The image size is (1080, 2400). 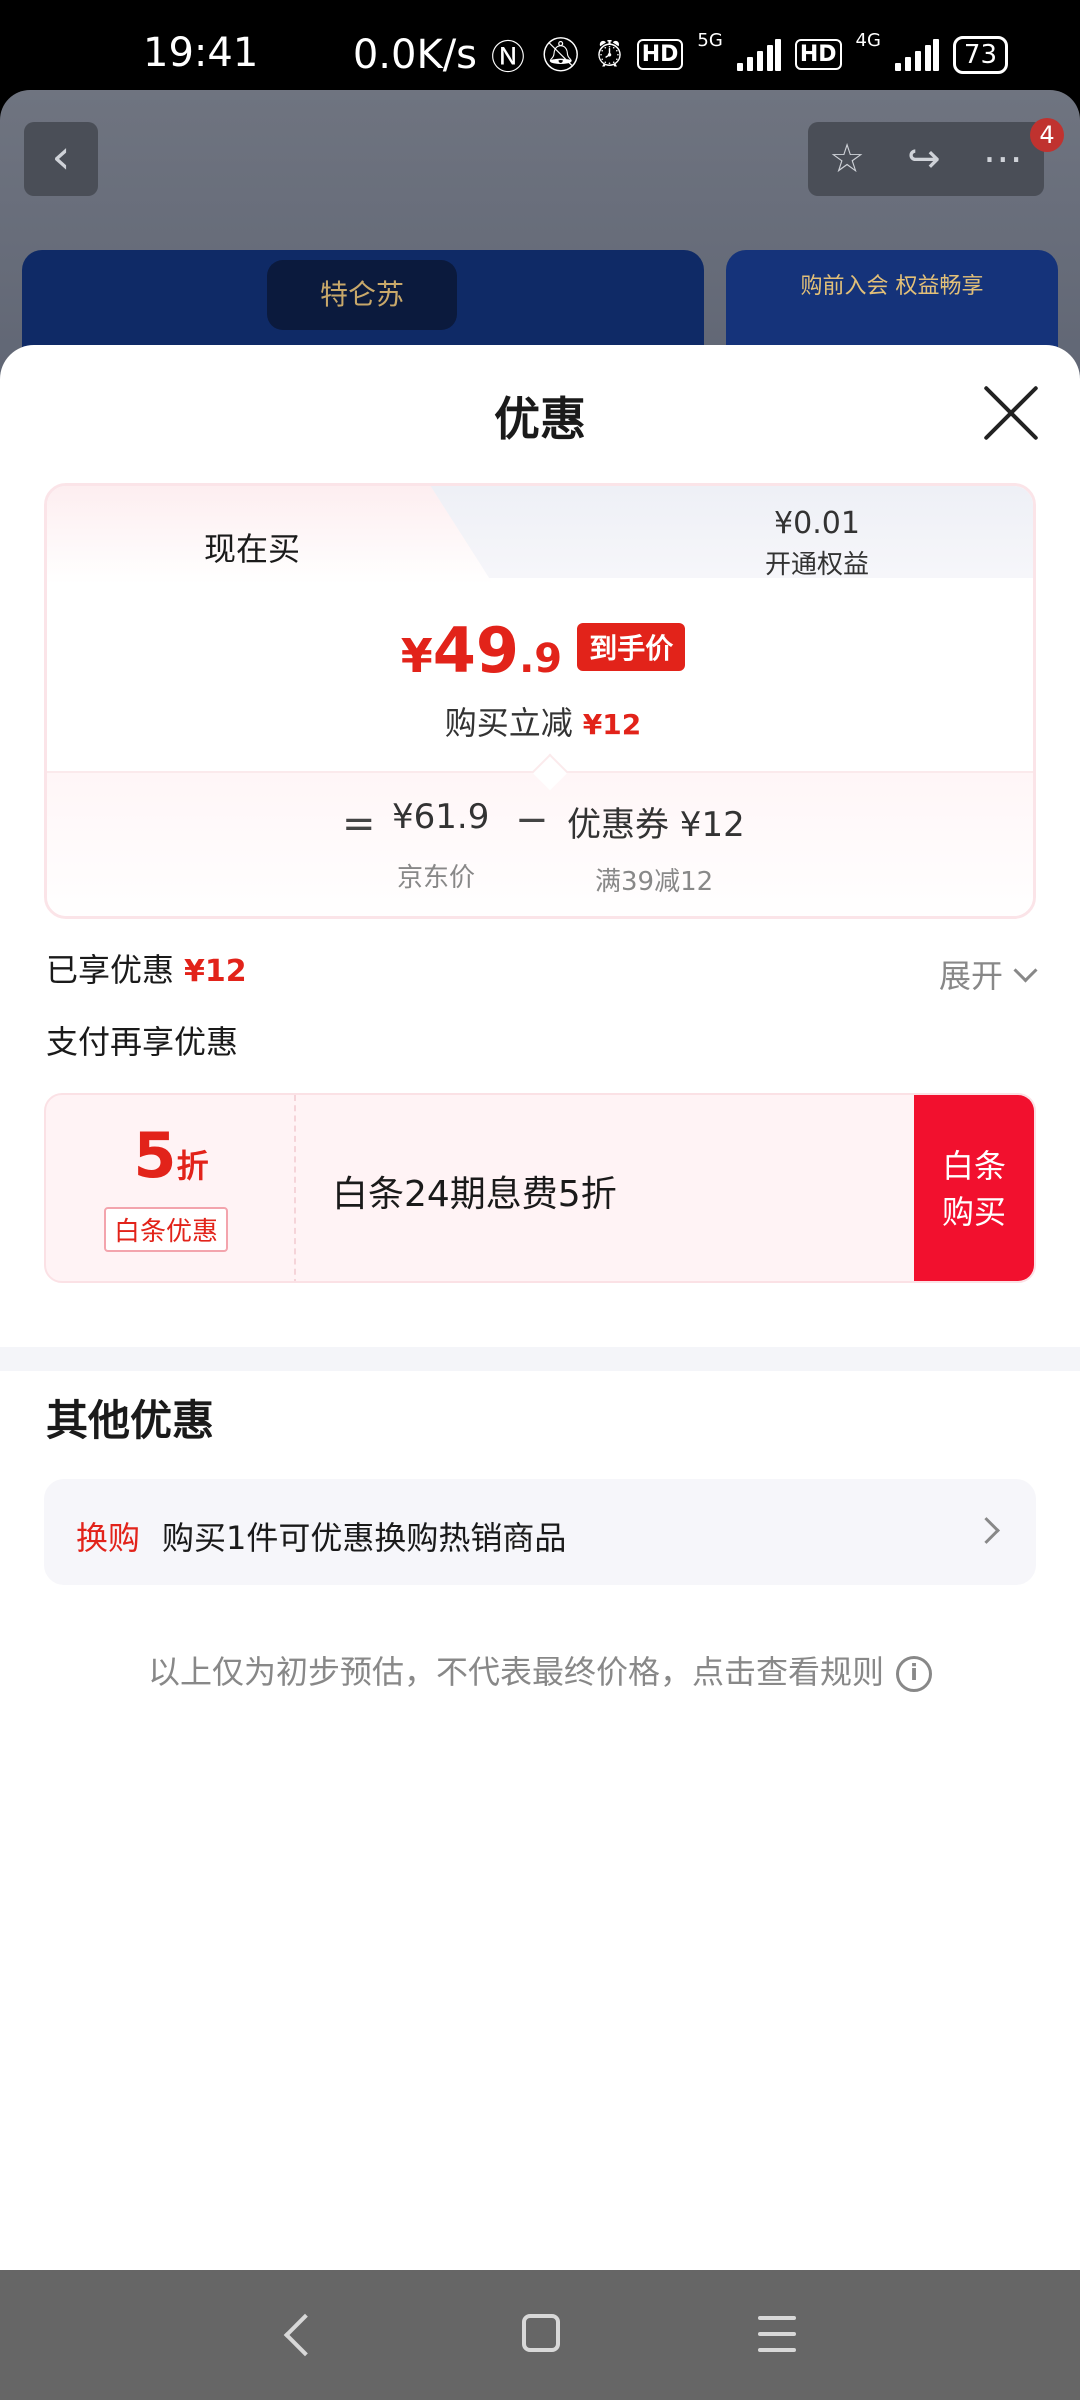 I want to click on jd-price-label: 京东价, so click(x=436, y=878).